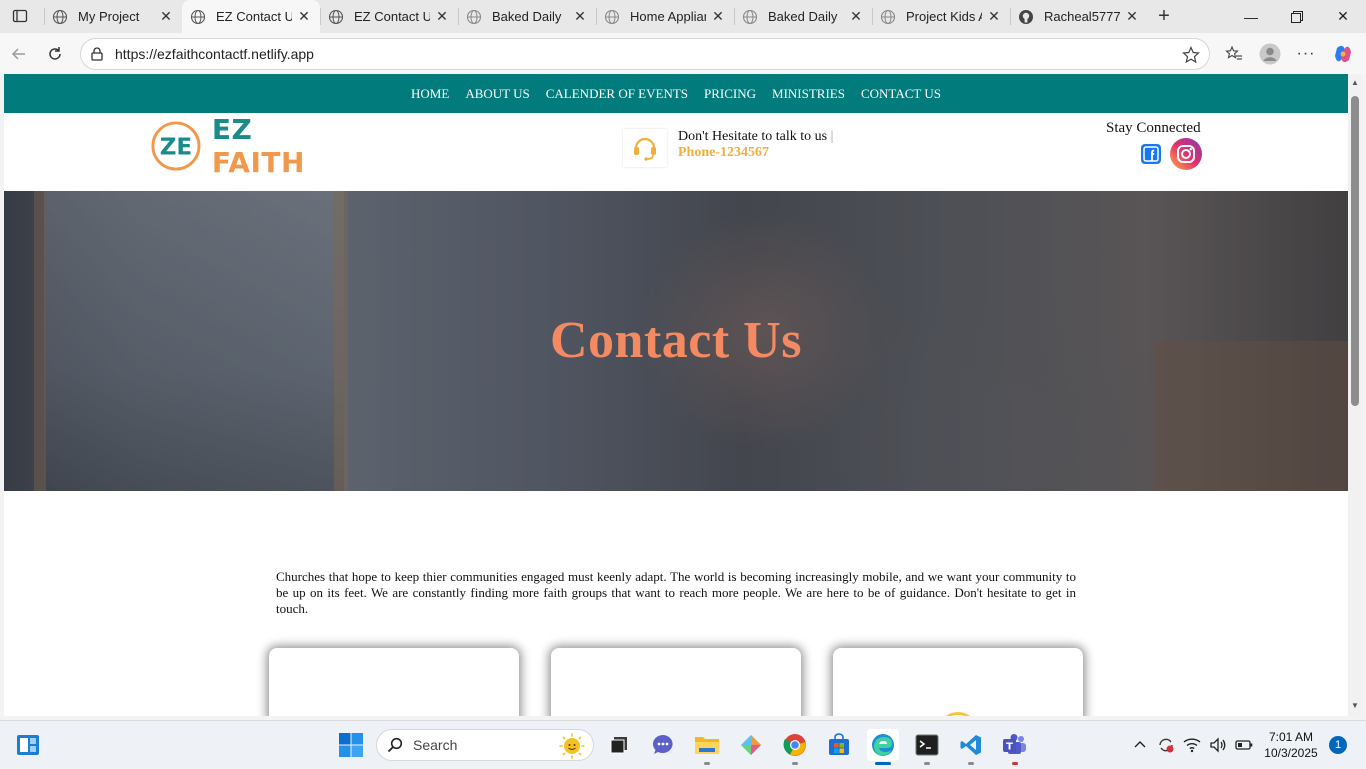 The image size is (1366, 769). I want to click on minimize-button: —, so click(1251, 16).